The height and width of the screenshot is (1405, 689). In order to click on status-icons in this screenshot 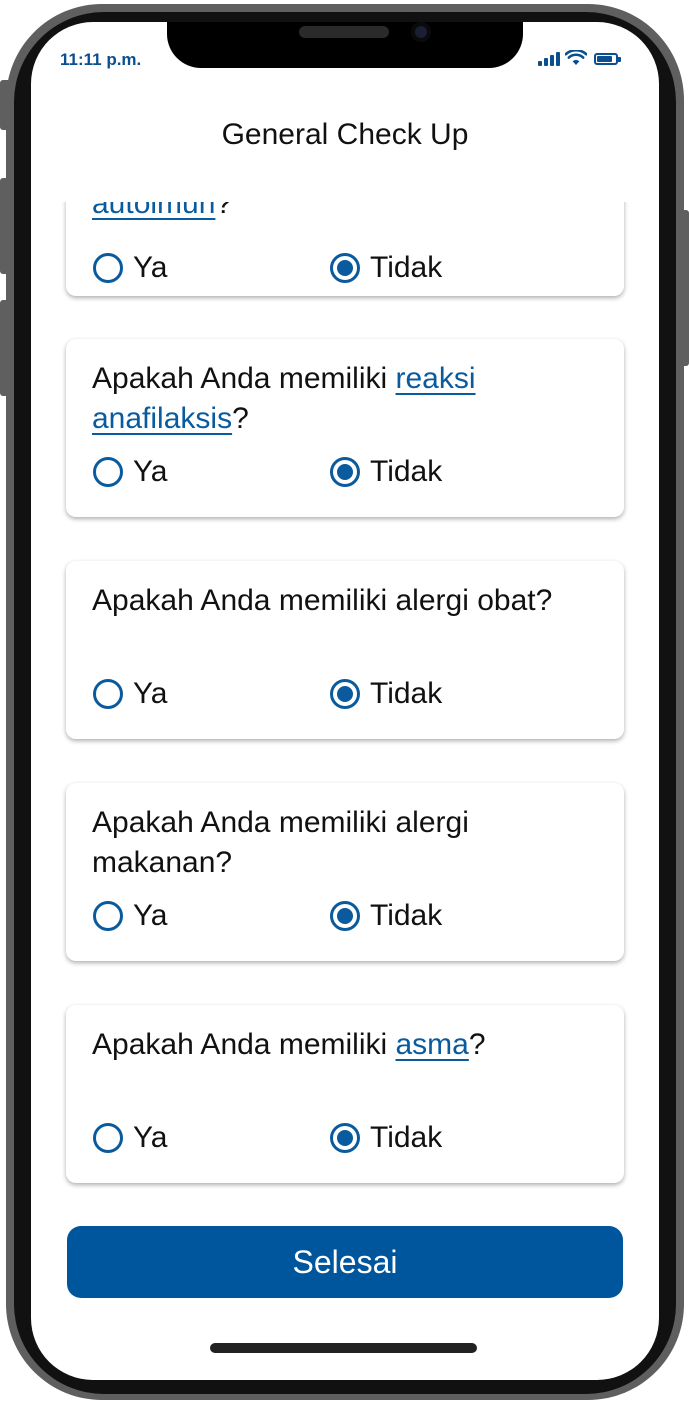, I will do `click(579, 57)`.